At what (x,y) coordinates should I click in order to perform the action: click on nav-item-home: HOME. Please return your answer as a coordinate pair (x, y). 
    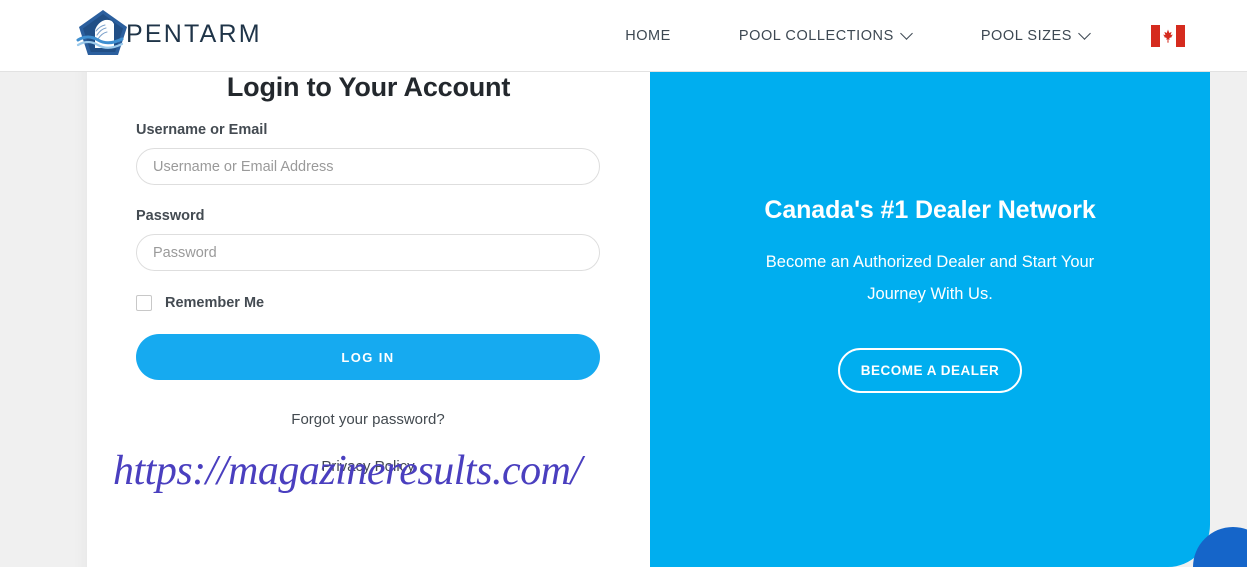
    Looking at the image, I should click on (648, 36).